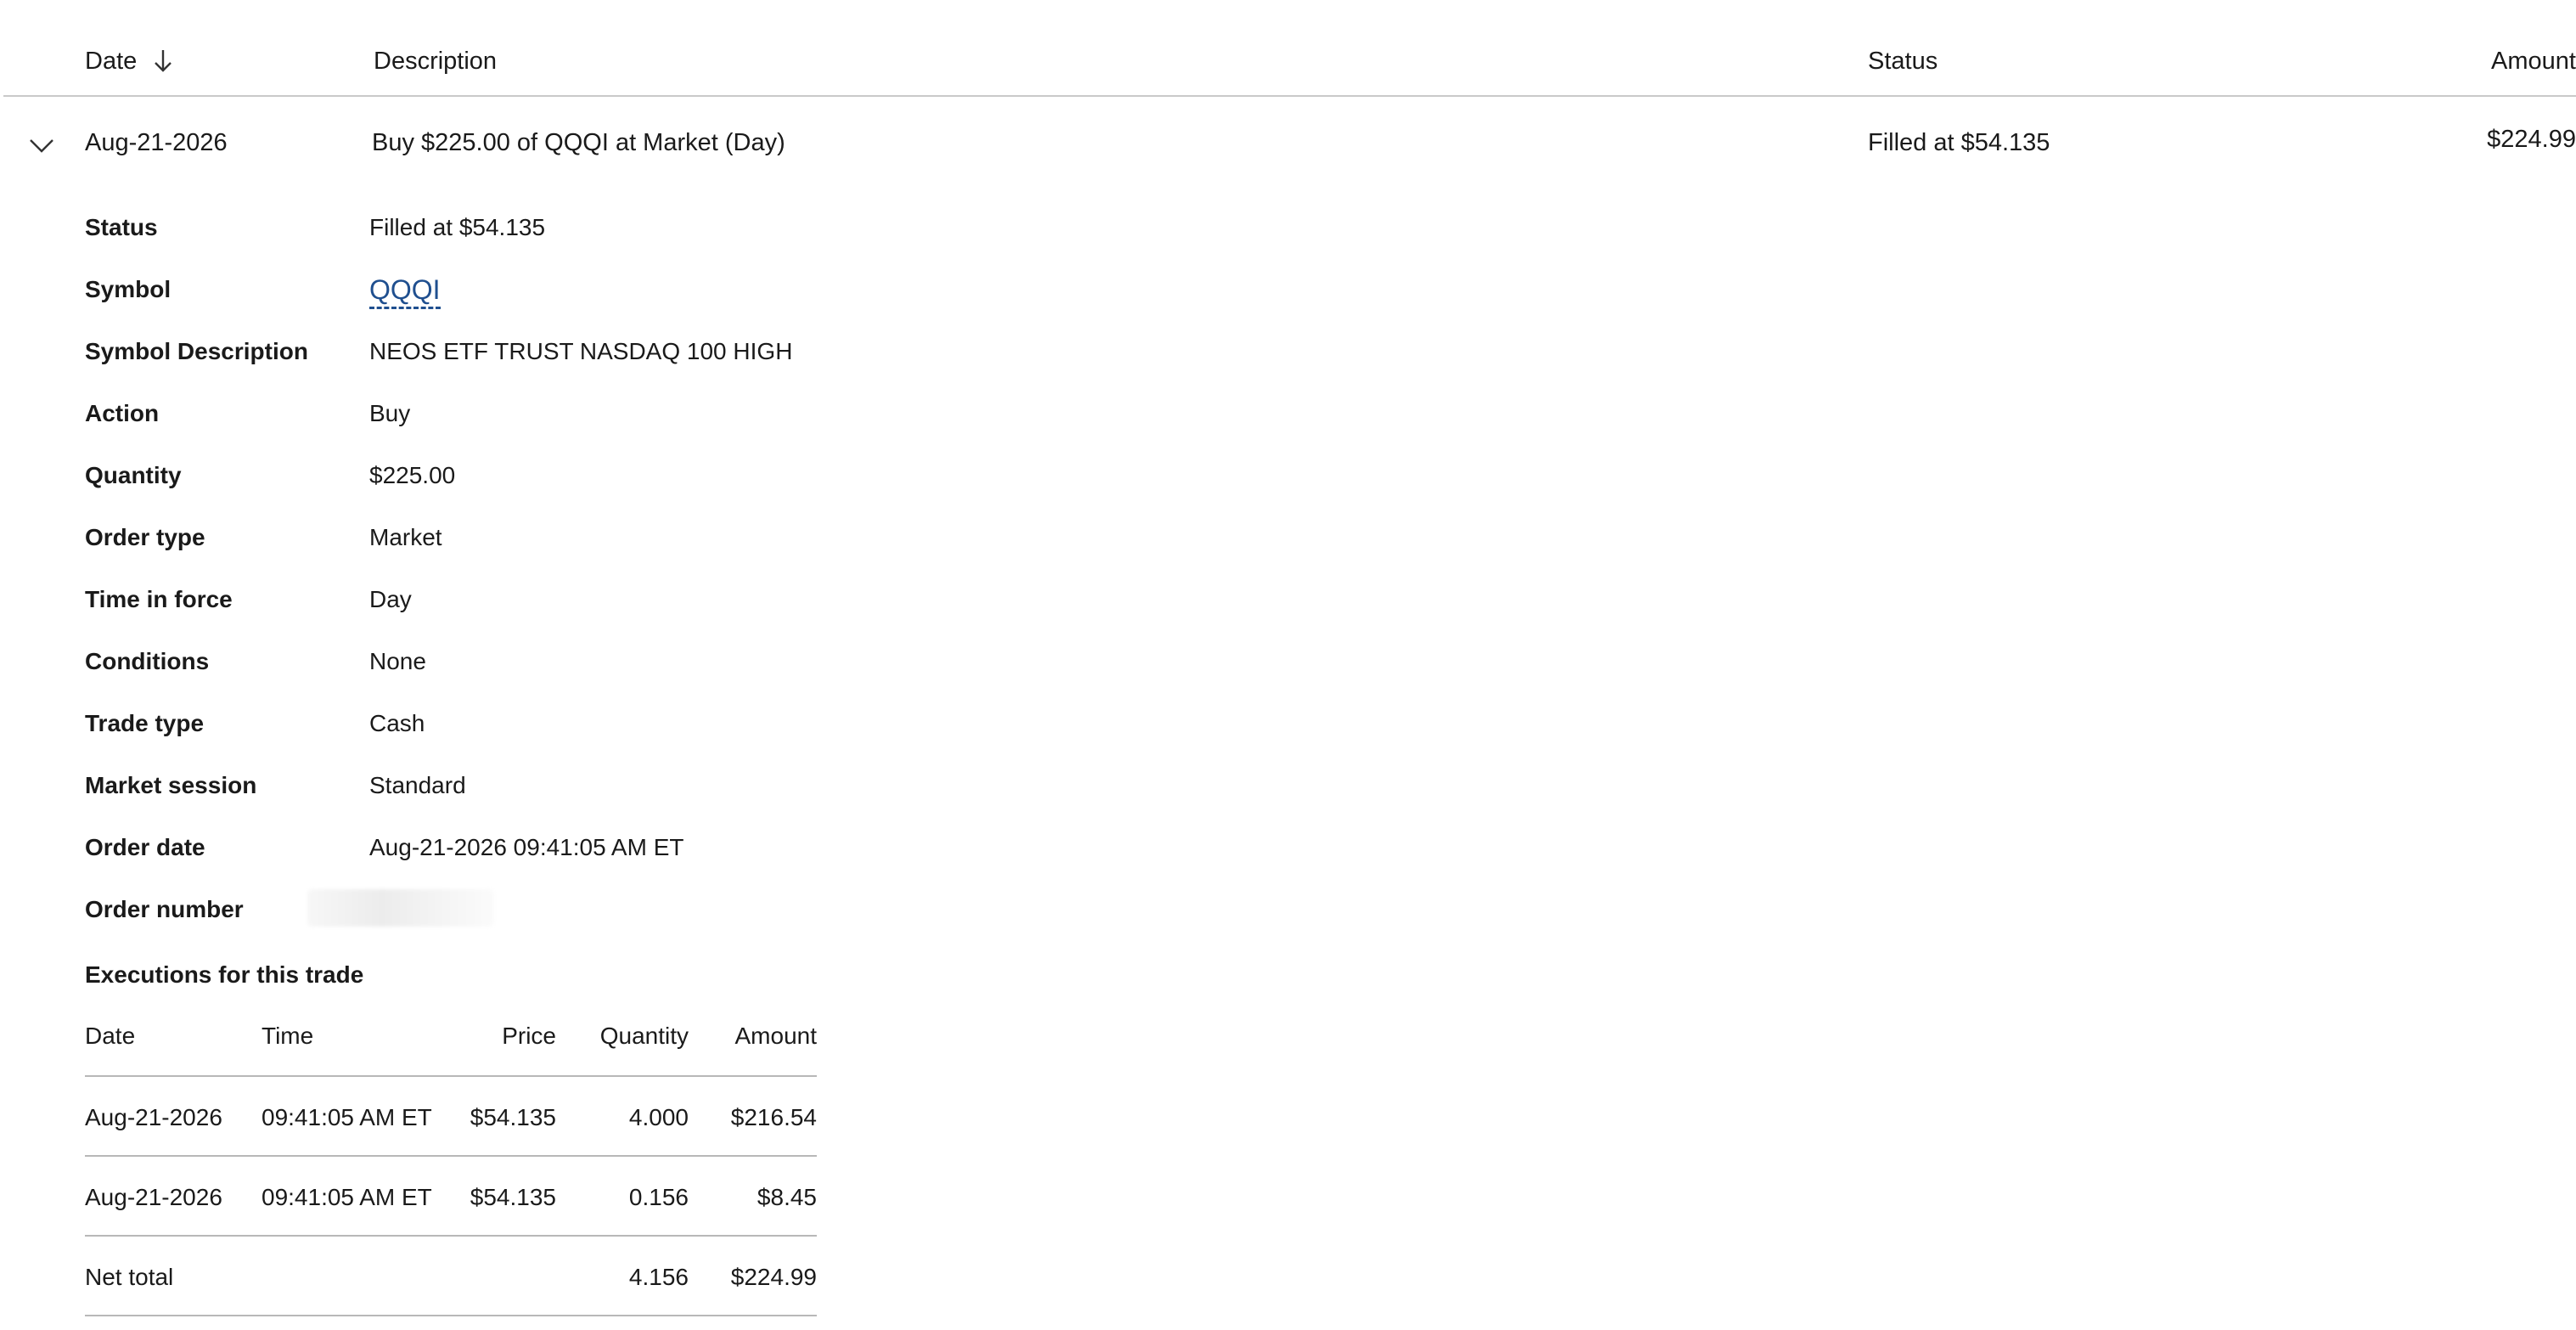 The width and height of the screenshot is (2576, 1330). Describe the element at coordinates (679, 667) in the screenshot. I see `detail-conditions: Conditions None` at that location.